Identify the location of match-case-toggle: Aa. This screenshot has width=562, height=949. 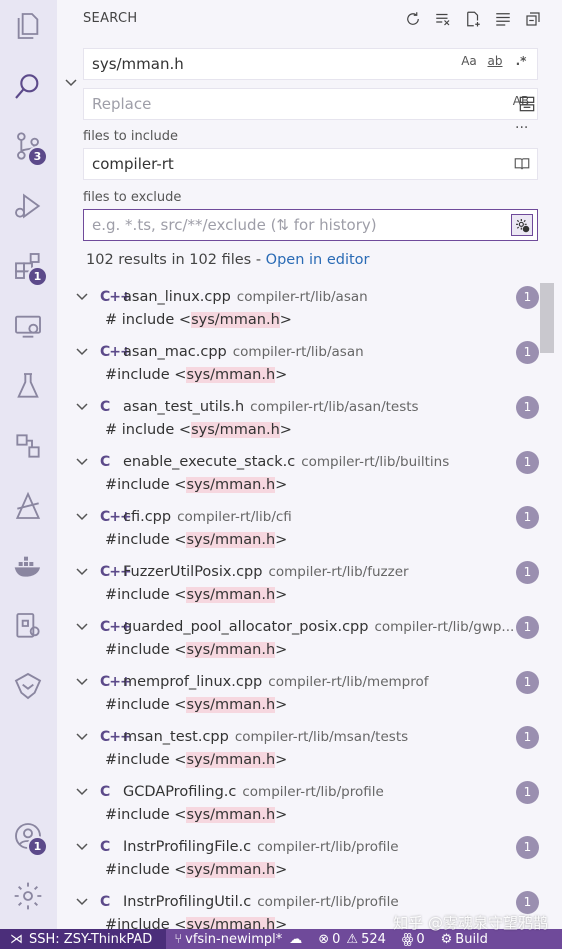
(469, 61).